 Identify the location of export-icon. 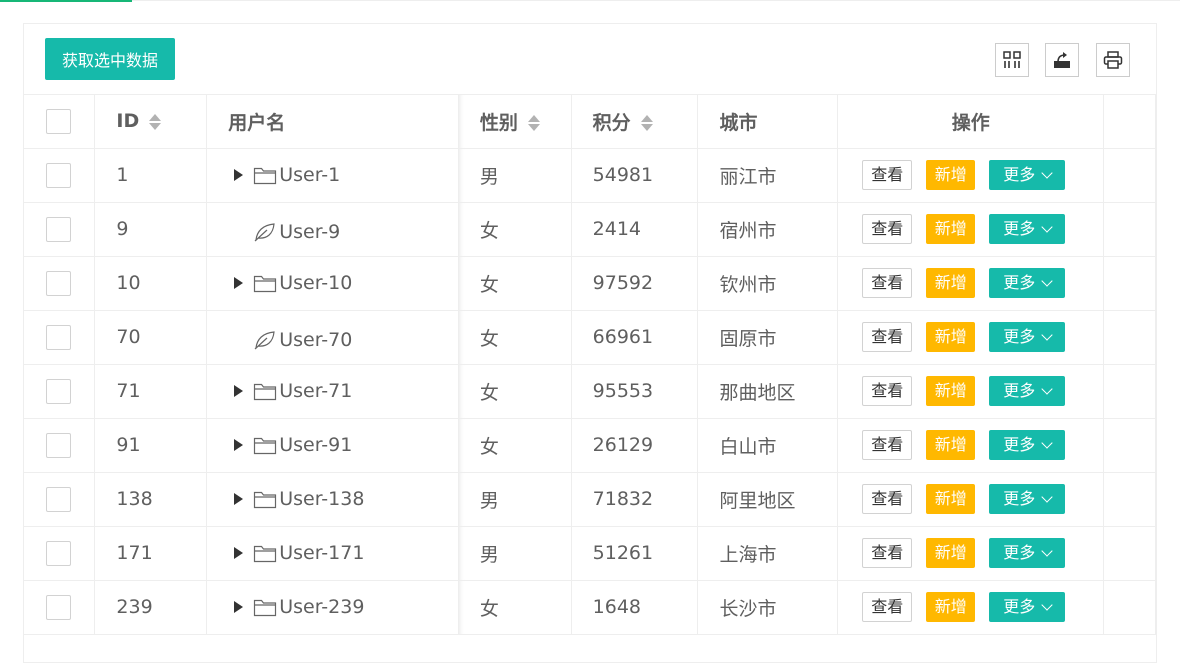
(1062, 60).